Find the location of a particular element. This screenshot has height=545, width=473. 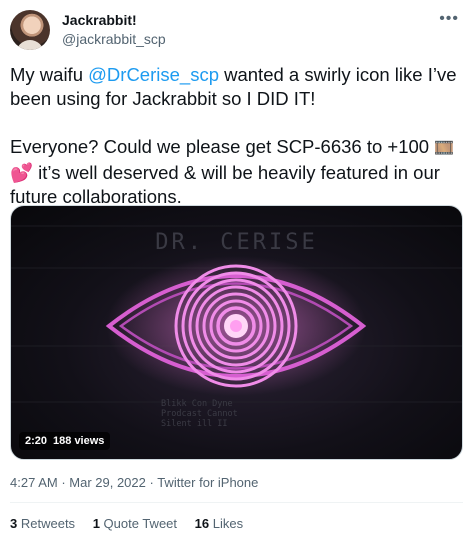

video-title-text: DR. CERISE is located at coordinates (236, 242).